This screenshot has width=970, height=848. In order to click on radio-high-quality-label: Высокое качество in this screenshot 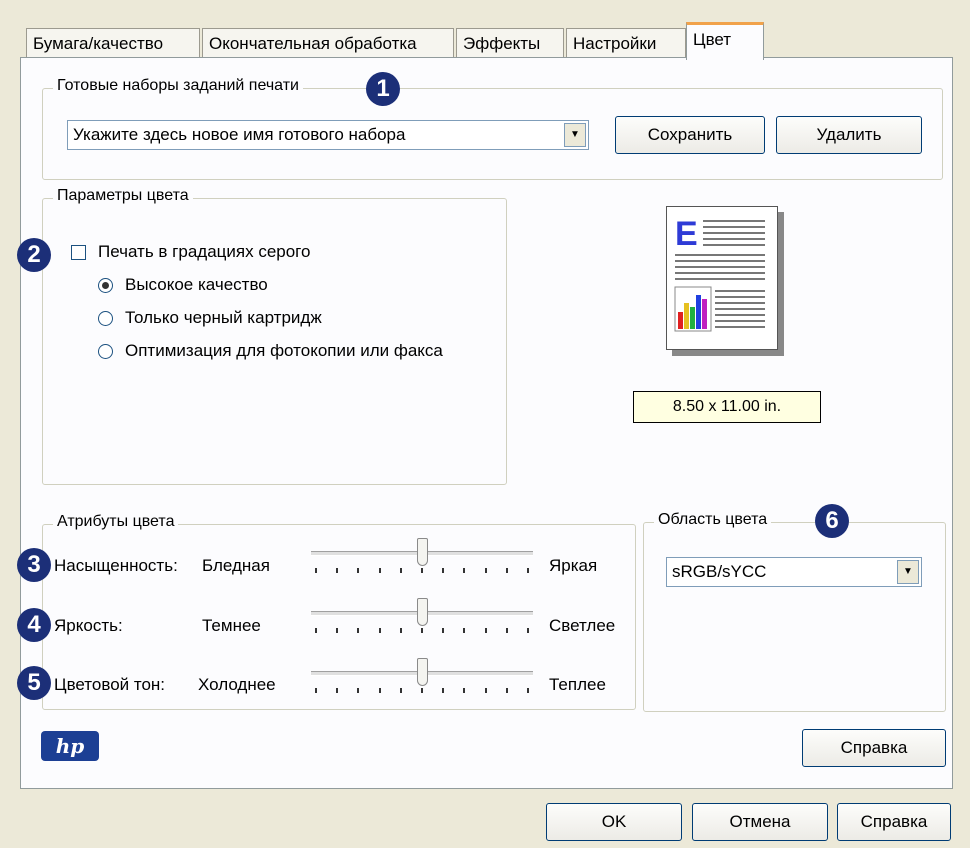, I will do `click(196, 284)`.